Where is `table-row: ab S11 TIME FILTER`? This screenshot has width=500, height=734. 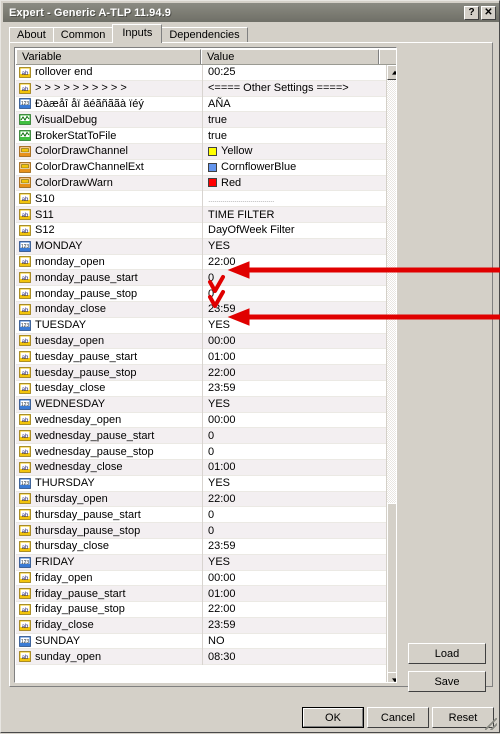 table-row: ab S11 TIME FILTER is located at coordinates (206, 214).